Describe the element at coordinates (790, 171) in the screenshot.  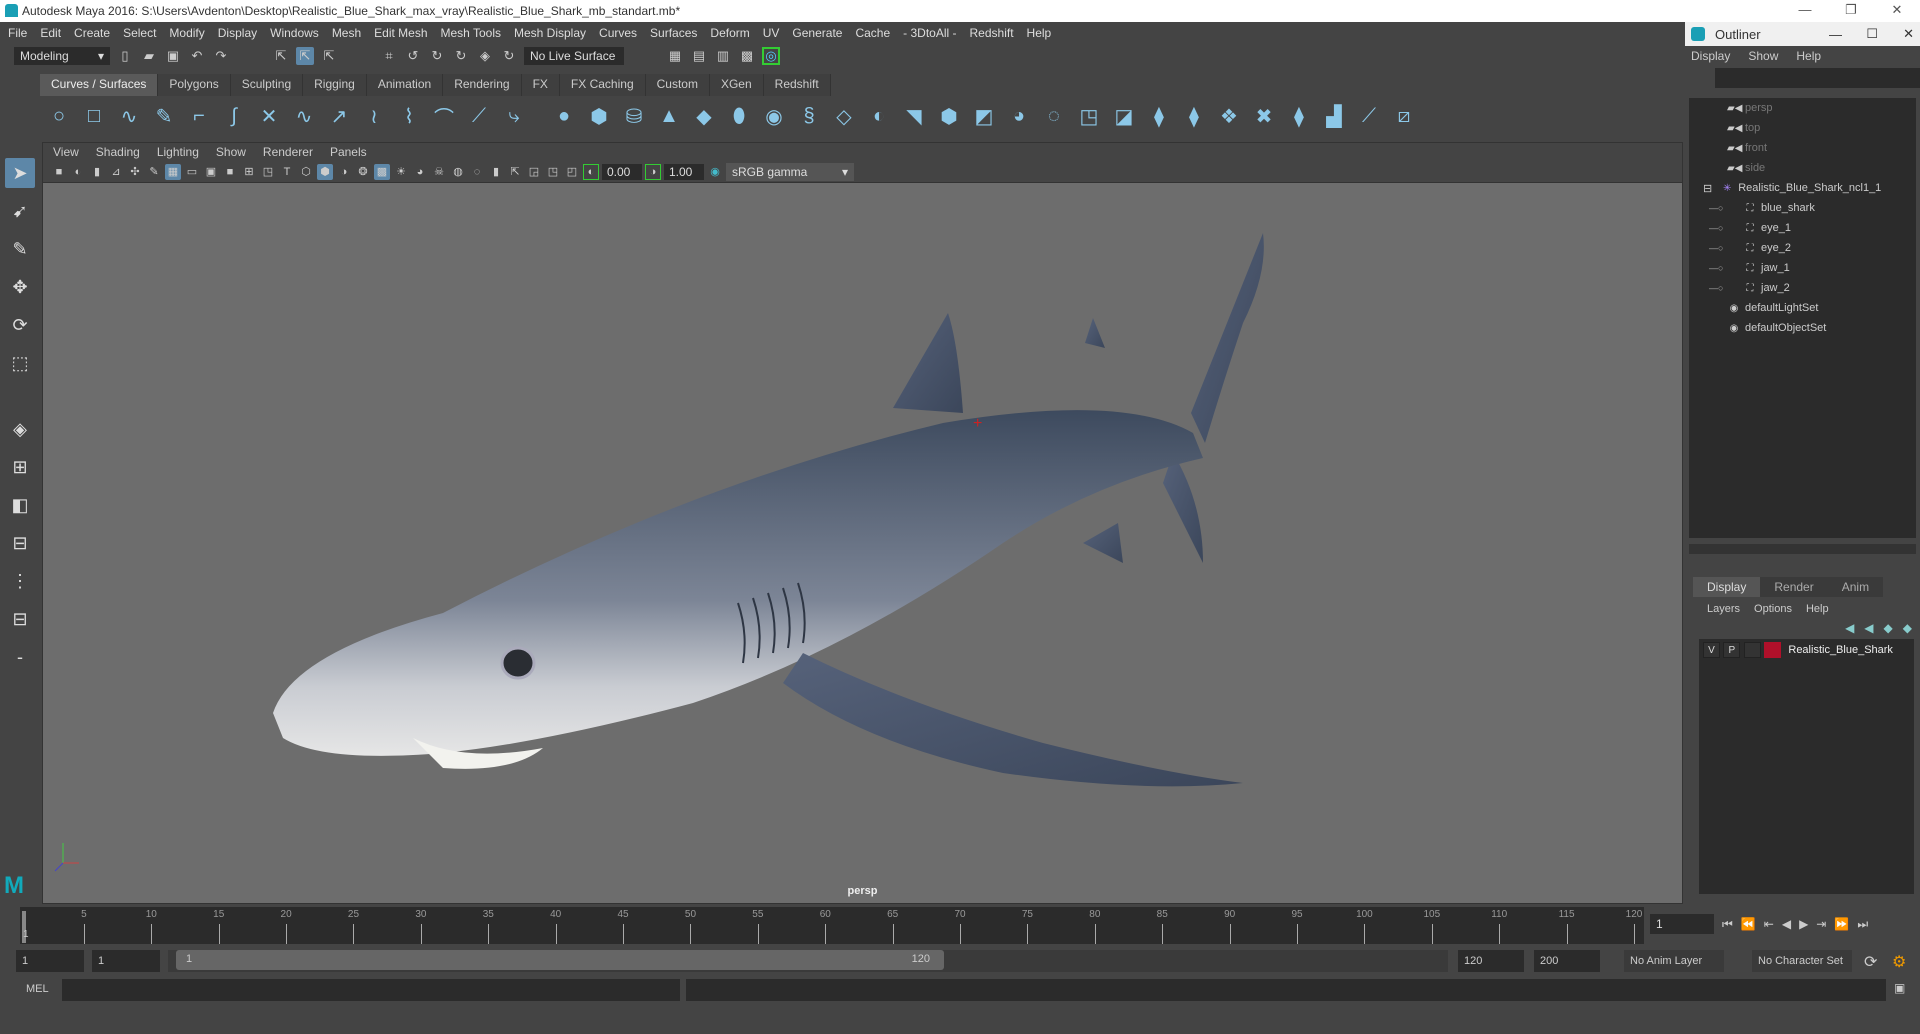
I see `color-space-dropdown: sRGB gamma ▾` at that location.